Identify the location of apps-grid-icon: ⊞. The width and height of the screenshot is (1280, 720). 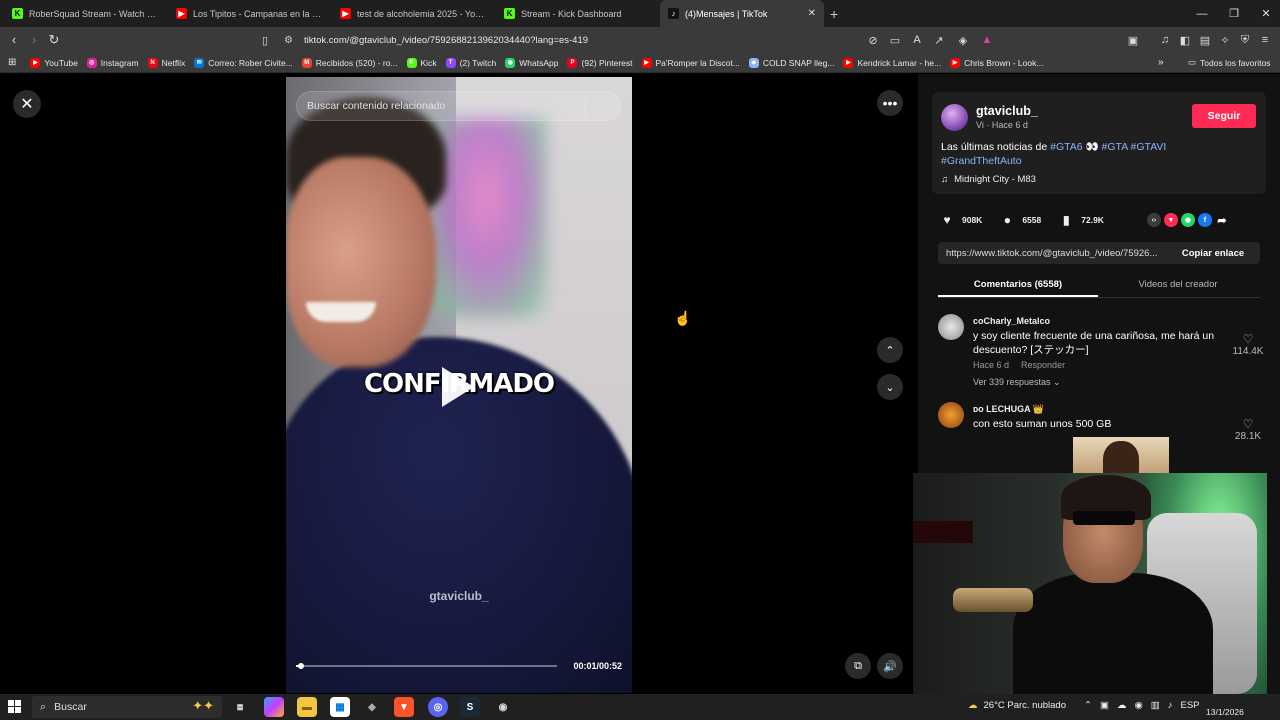
(12, 62).